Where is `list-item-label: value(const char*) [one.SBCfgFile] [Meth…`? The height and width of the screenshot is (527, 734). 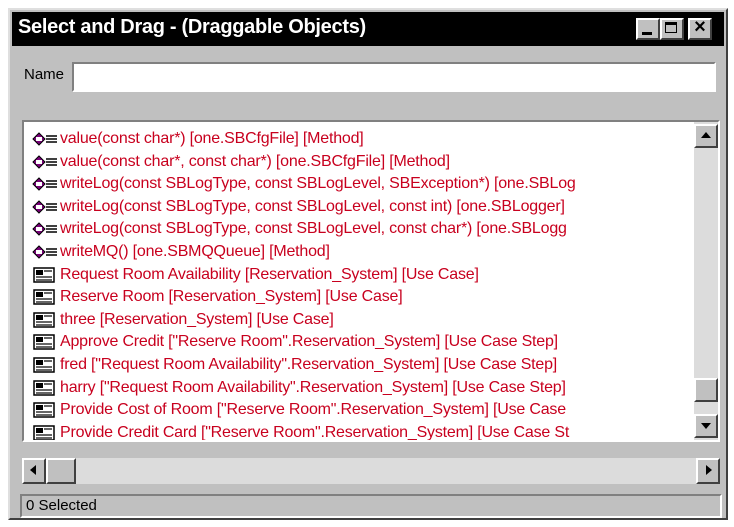
list-item-label: value(const char*) [one.SBCfgFile] [Meth… is located at coordinates (212, 138).